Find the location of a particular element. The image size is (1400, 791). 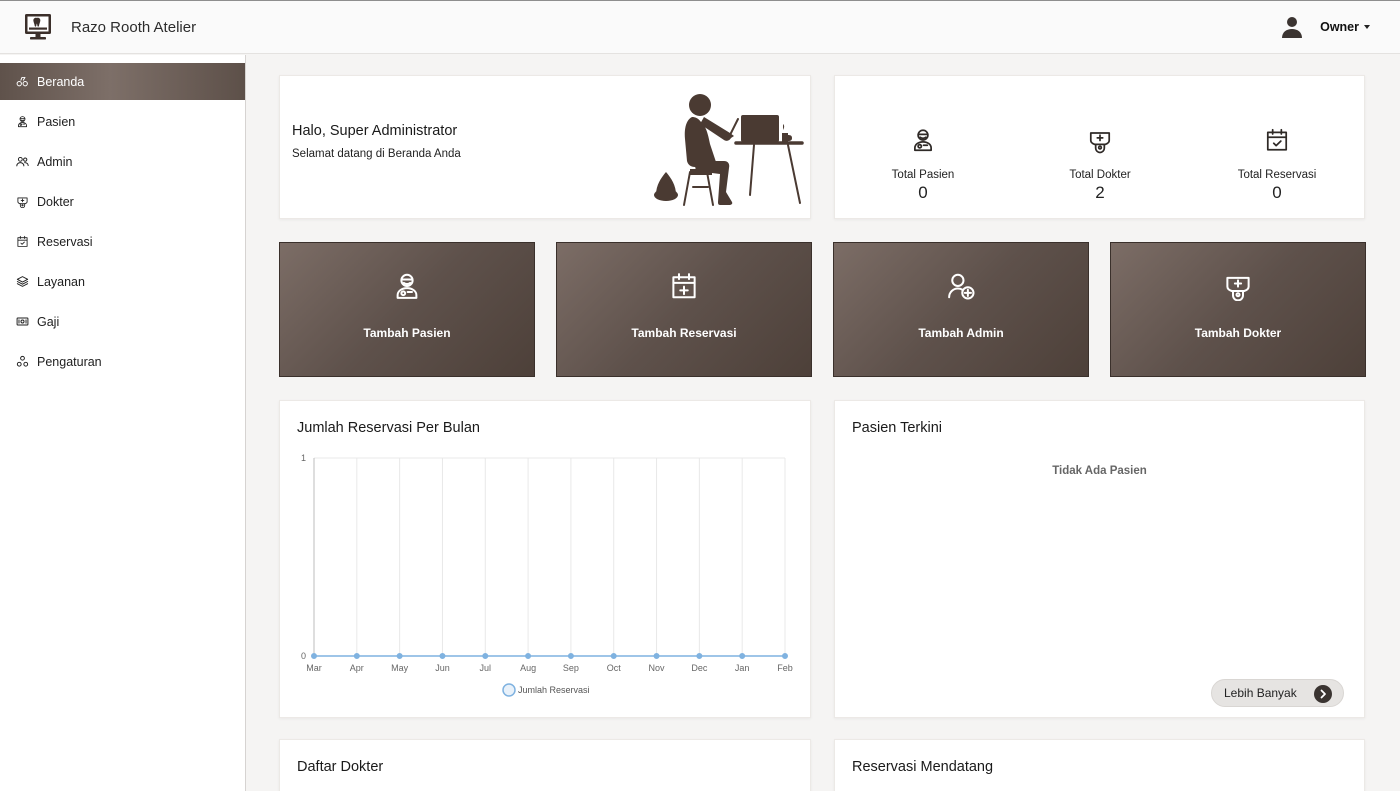

user-icon is located at coordinates (1292, 27).